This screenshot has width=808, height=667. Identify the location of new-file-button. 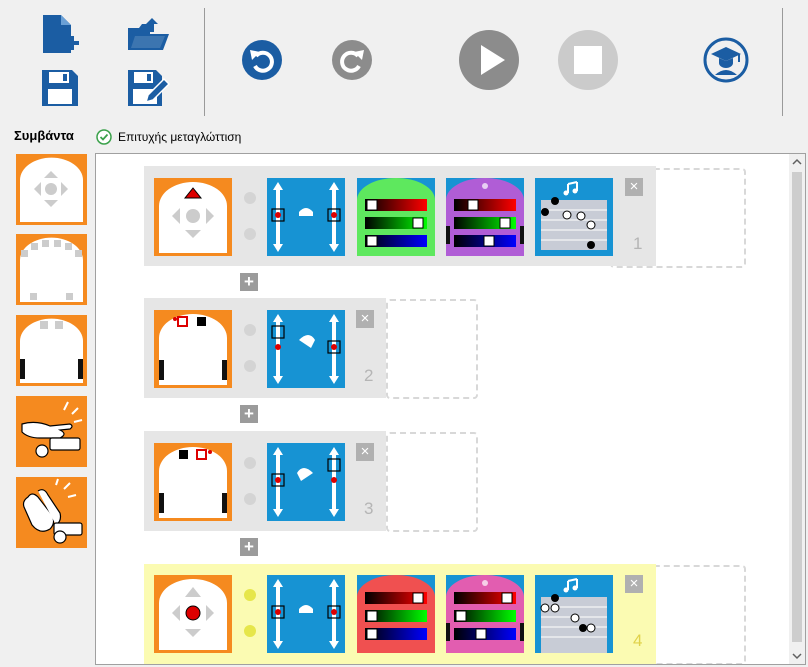
(60, 34).